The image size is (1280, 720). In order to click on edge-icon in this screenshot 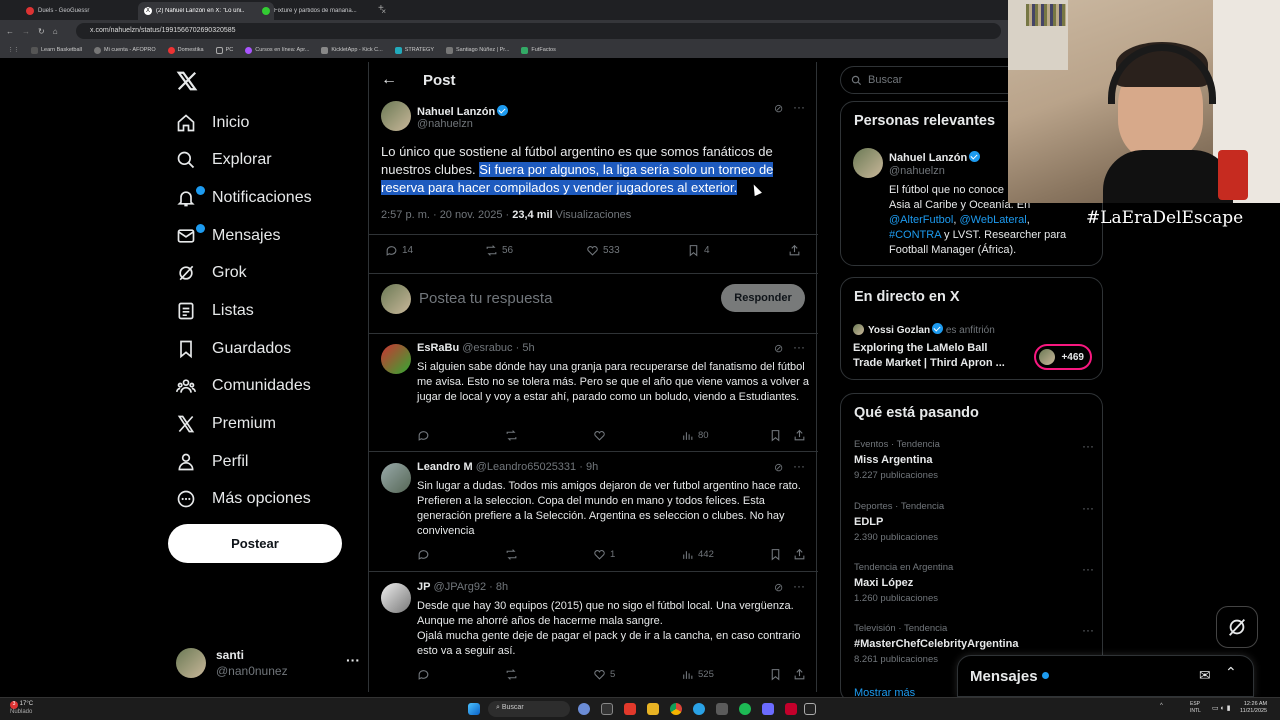, I will do `click(699, 709)`.